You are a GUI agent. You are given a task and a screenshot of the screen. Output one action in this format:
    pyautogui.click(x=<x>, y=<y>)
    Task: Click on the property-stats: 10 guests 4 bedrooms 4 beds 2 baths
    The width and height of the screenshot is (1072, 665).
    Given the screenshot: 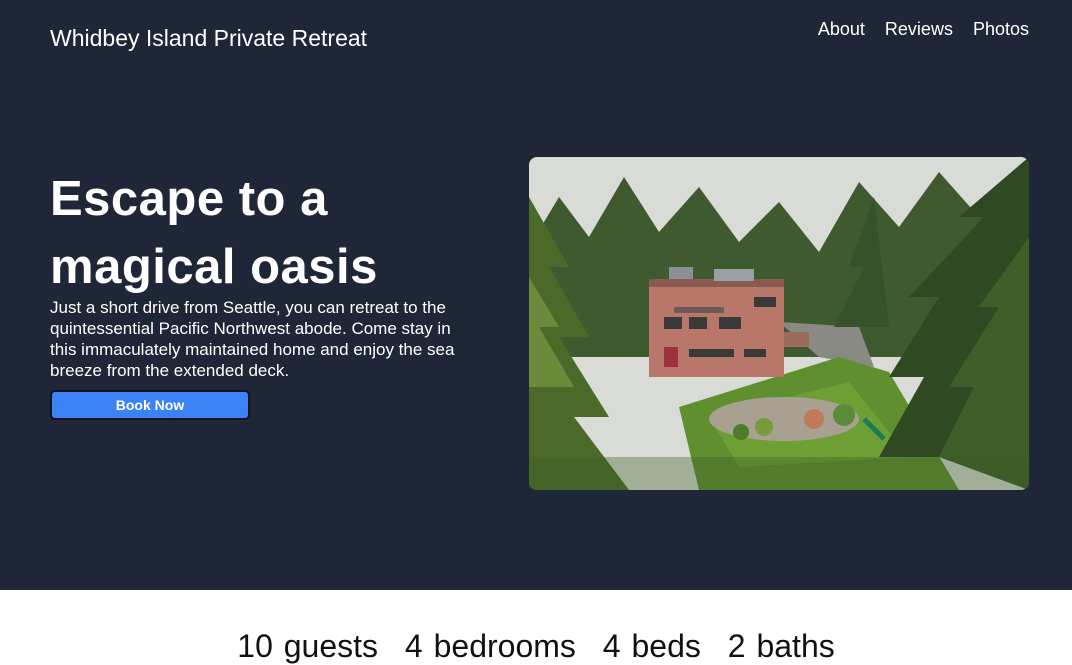 What is the action you would take?
    pyautogui.click(x=536, y=646)
    